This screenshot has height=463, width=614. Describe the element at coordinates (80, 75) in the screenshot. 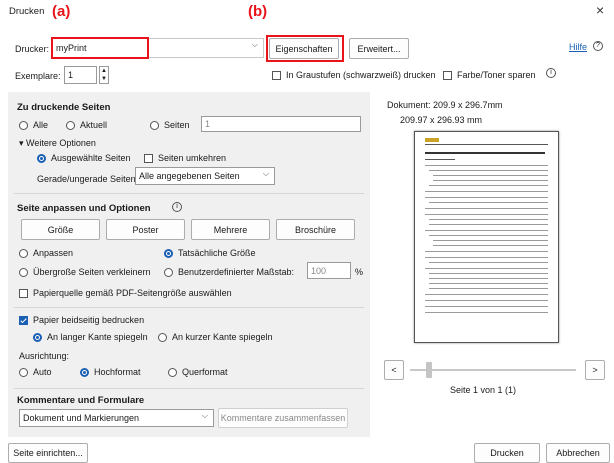

I see `copies-input: 1` at that location.